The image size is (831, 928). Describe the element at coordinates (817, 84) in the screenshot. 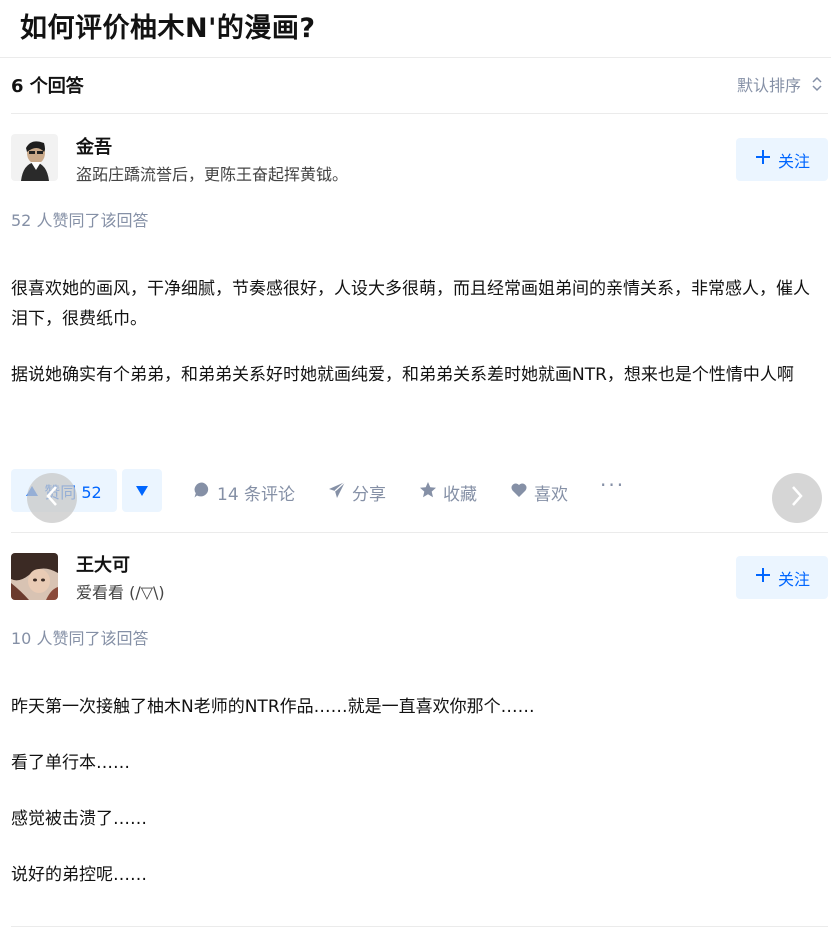

I see `sort-updown-icon` at that location.